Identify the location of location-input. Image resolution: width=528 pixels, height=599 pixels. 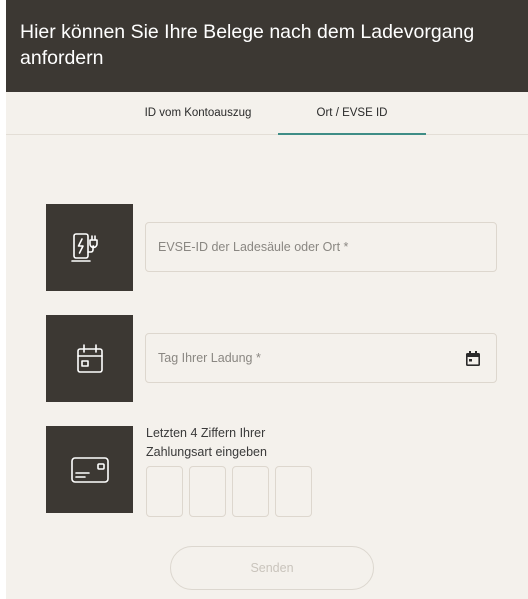
(321, 247).